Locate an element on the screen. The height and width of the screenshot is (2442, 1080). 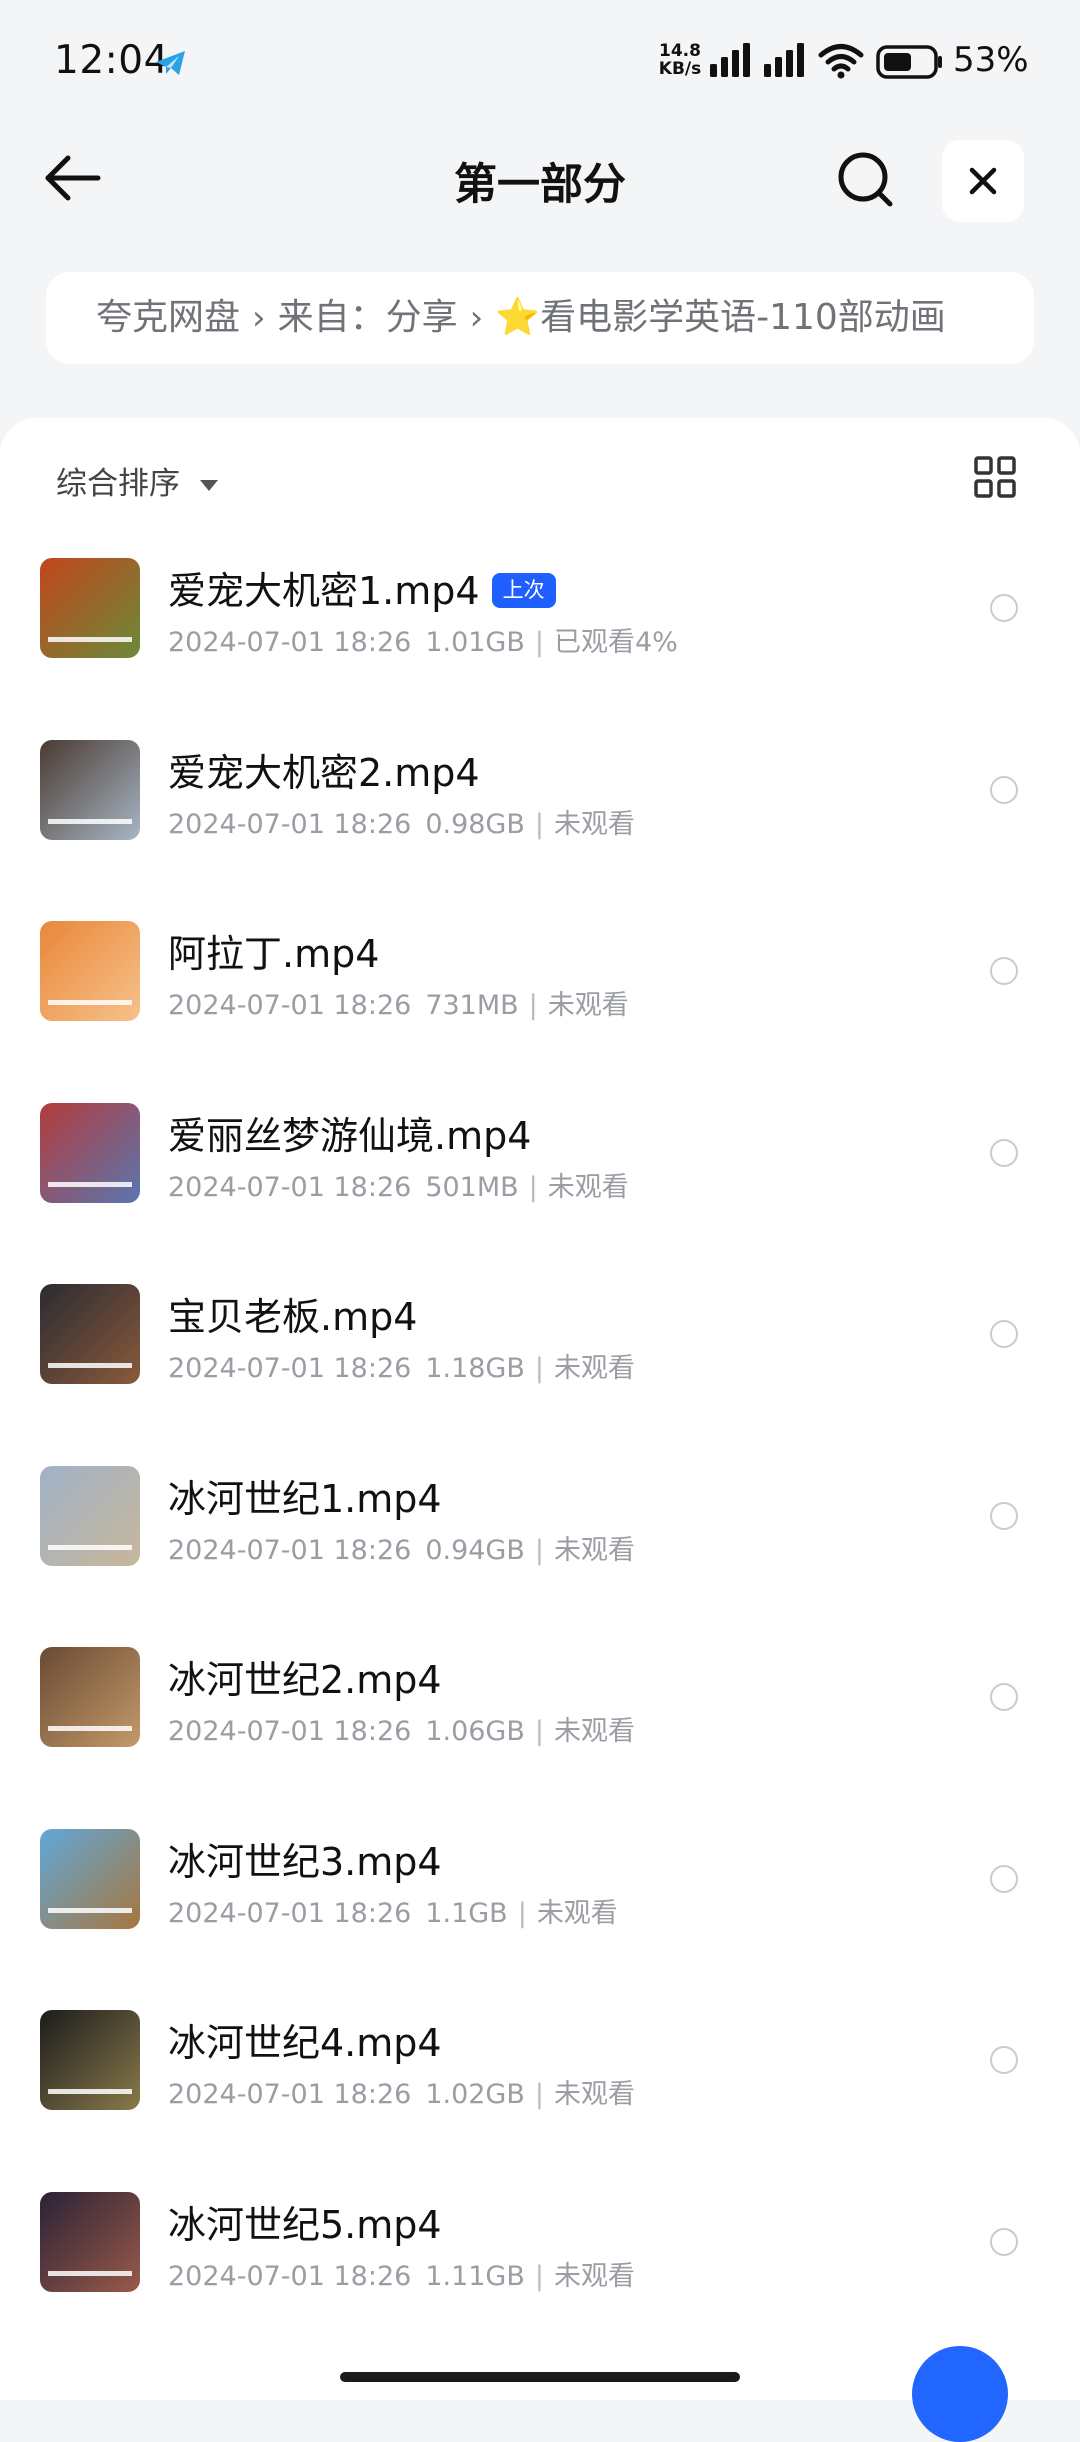
breadcrumb-item-folder: ⭐看电影学英语-110部动画 is located at coordinates (720, 317).